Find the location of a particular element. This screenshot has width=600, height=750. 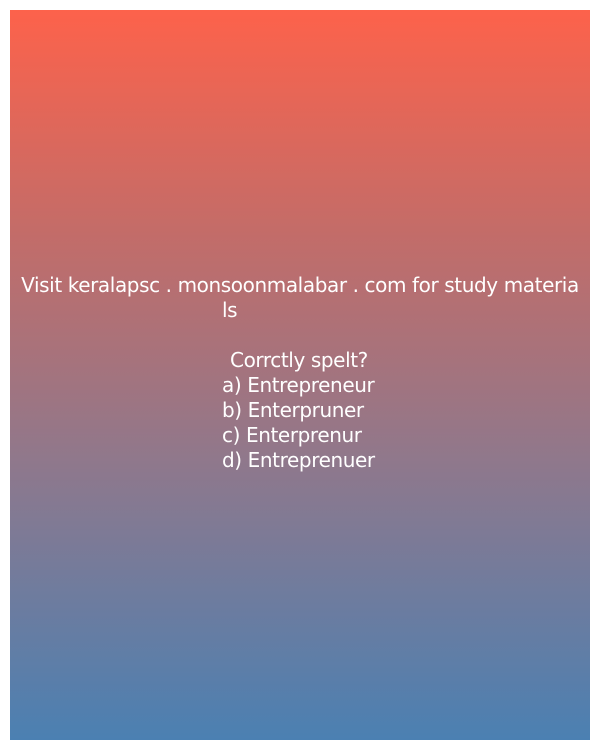

option-a: a) Entrepreneur is located at coordinates (298, 385).